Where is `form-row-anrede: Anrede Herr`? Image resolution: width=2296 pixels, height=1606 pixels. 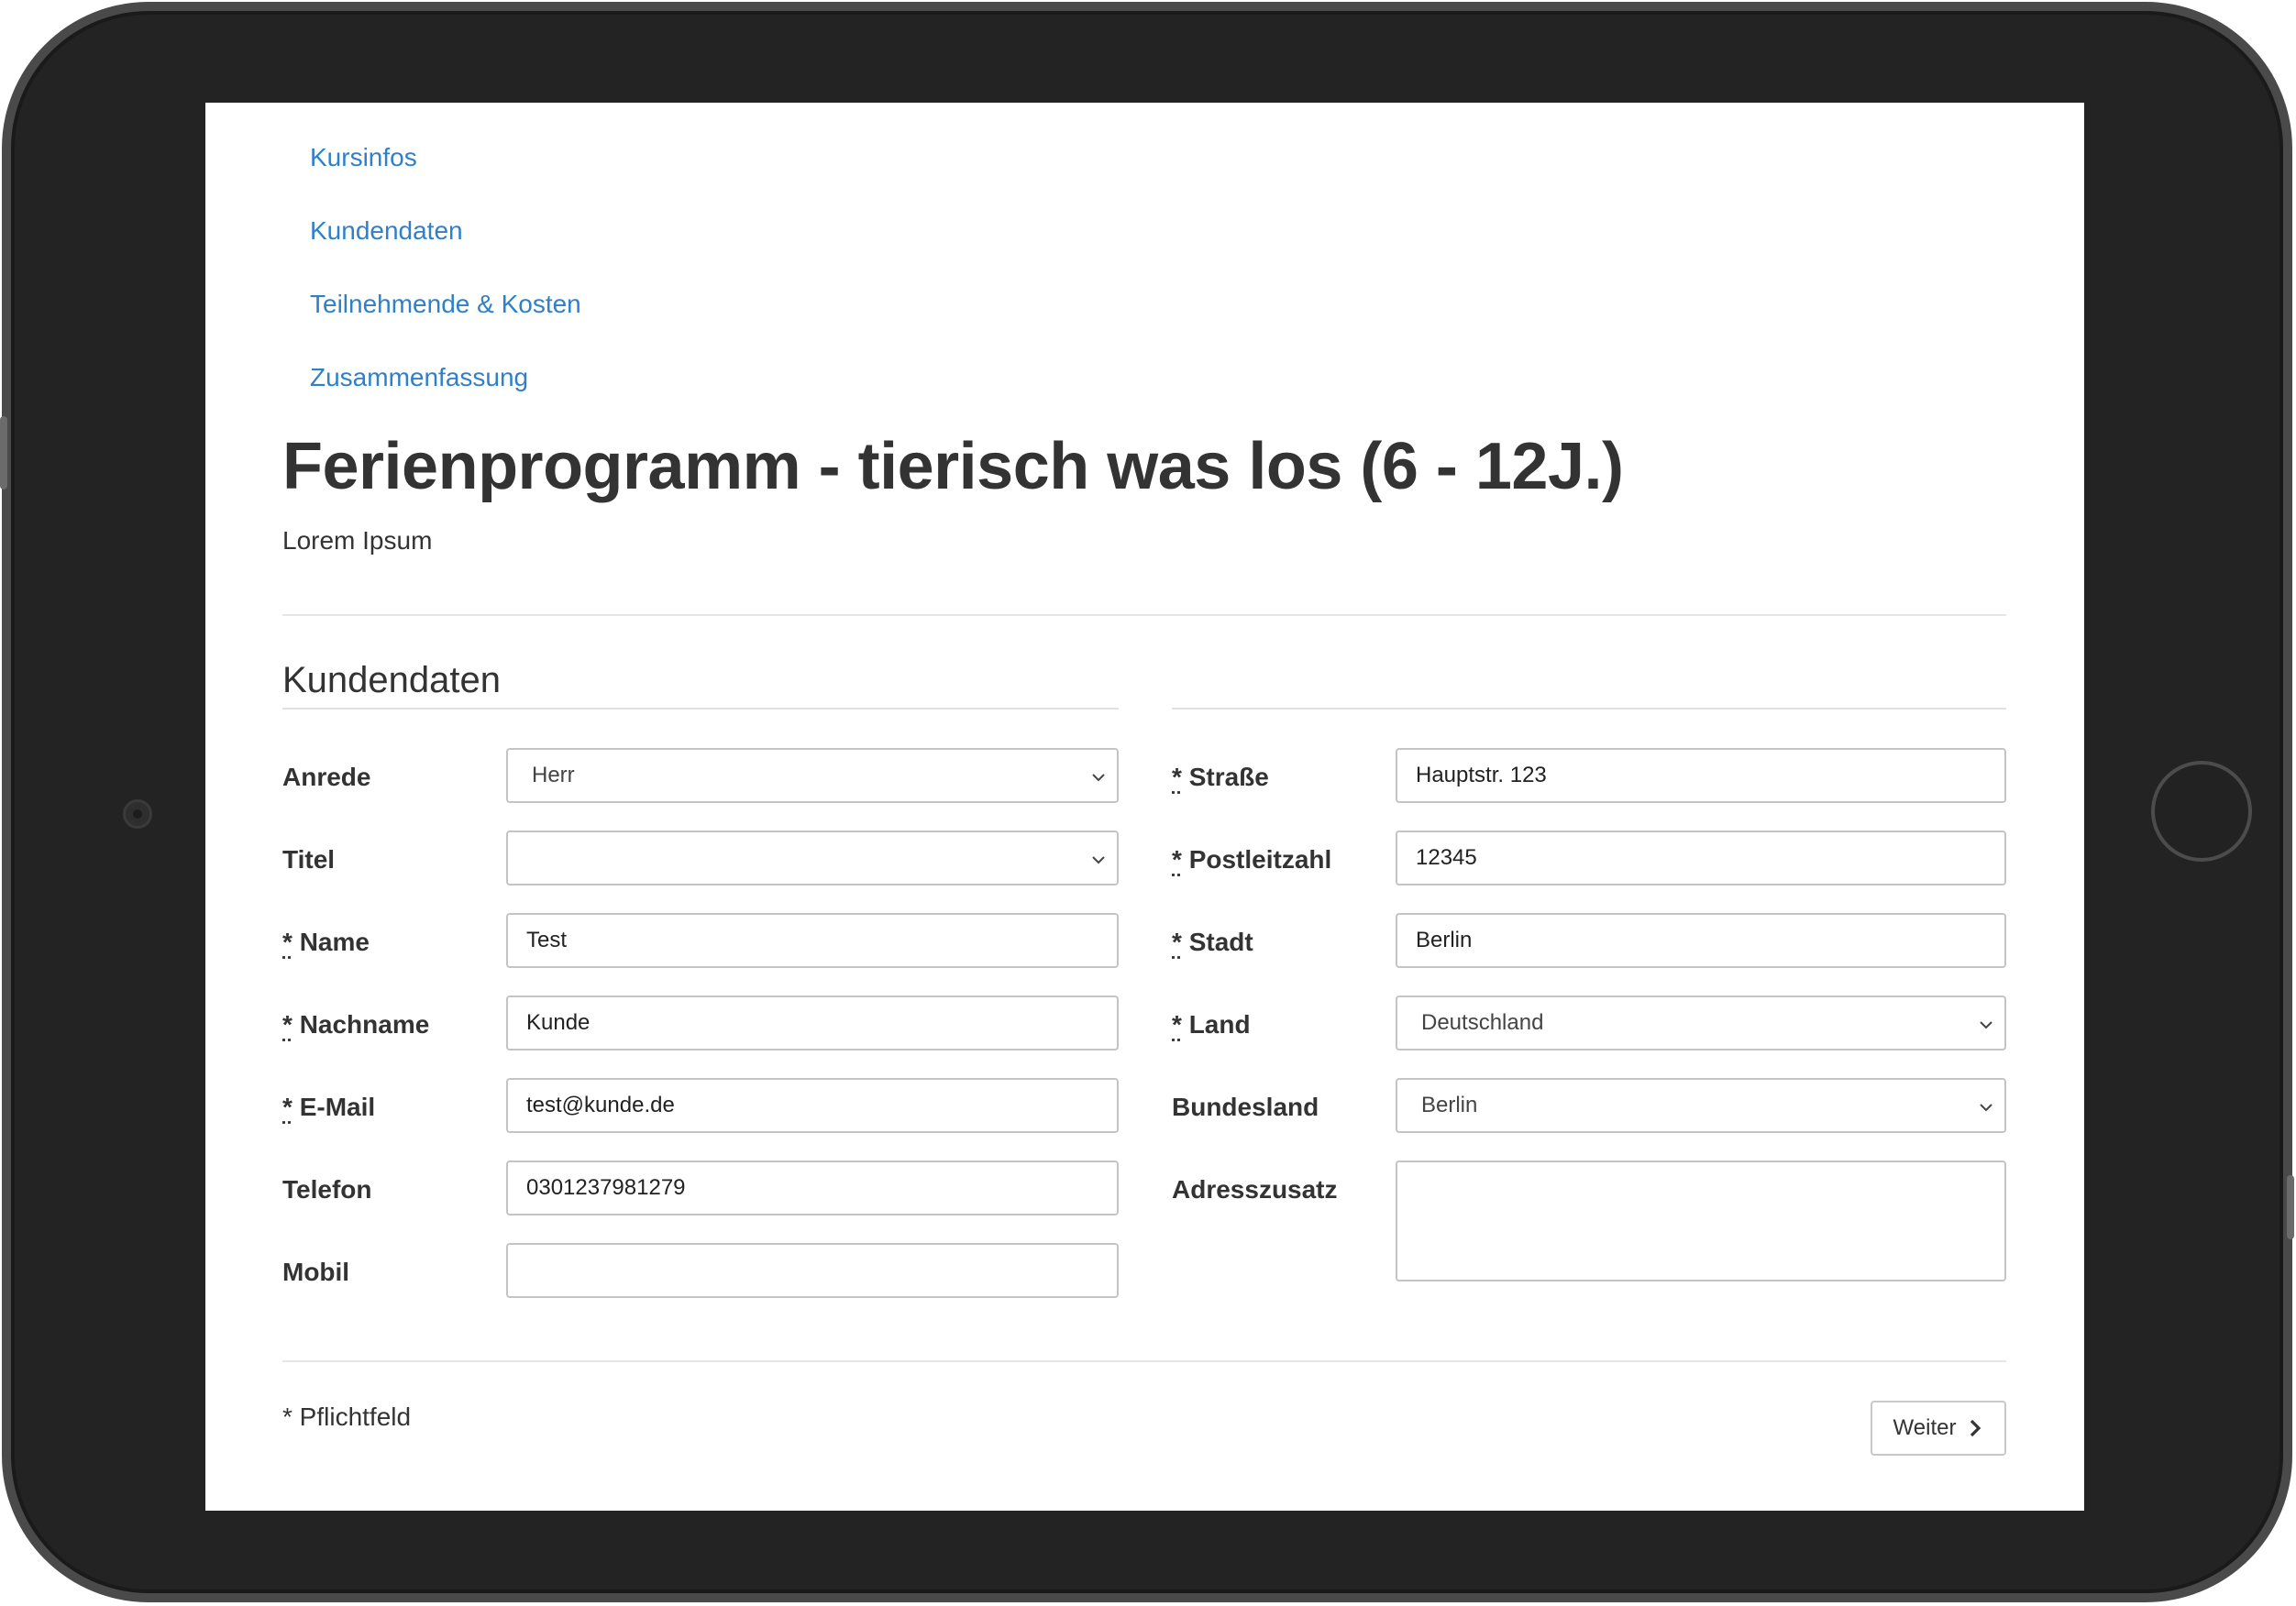
form-row-anrede: Anrede Herr is located at coordinates (700, 775).